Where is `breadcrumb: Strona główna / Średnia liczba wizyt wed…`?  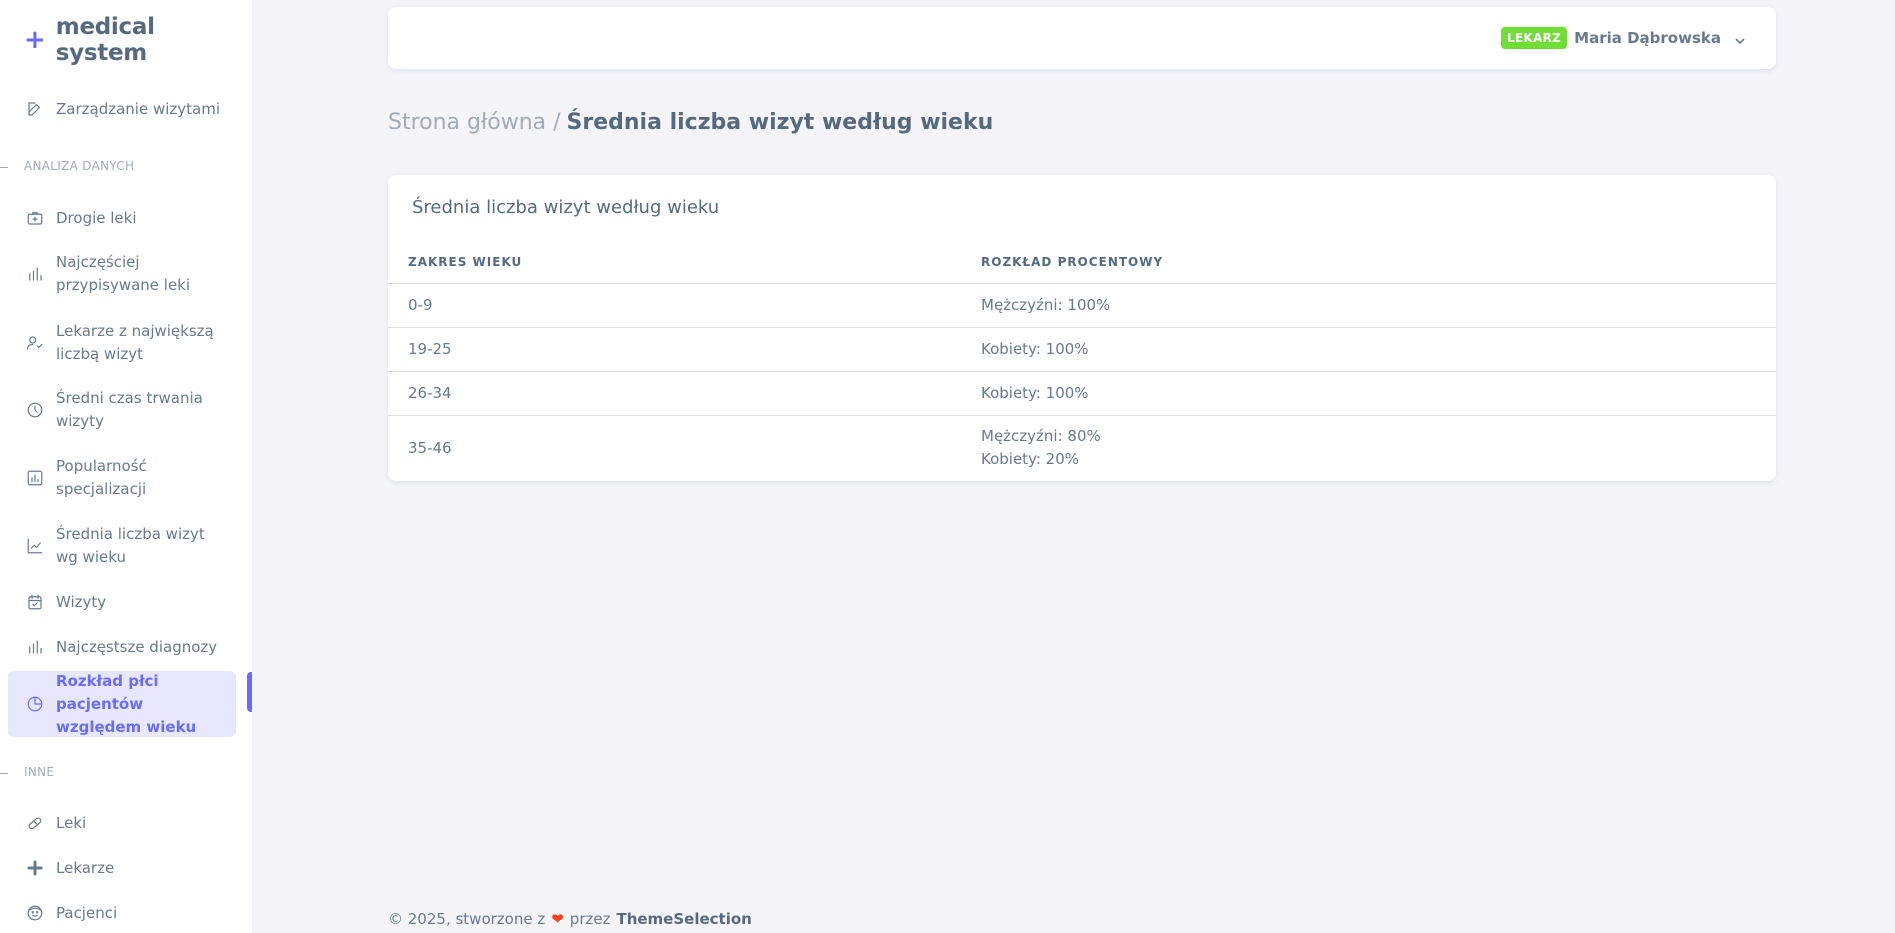
breadcrumb: Strona główna / Średnia liczba wizyt wed… is located at coordinates (690, 122).